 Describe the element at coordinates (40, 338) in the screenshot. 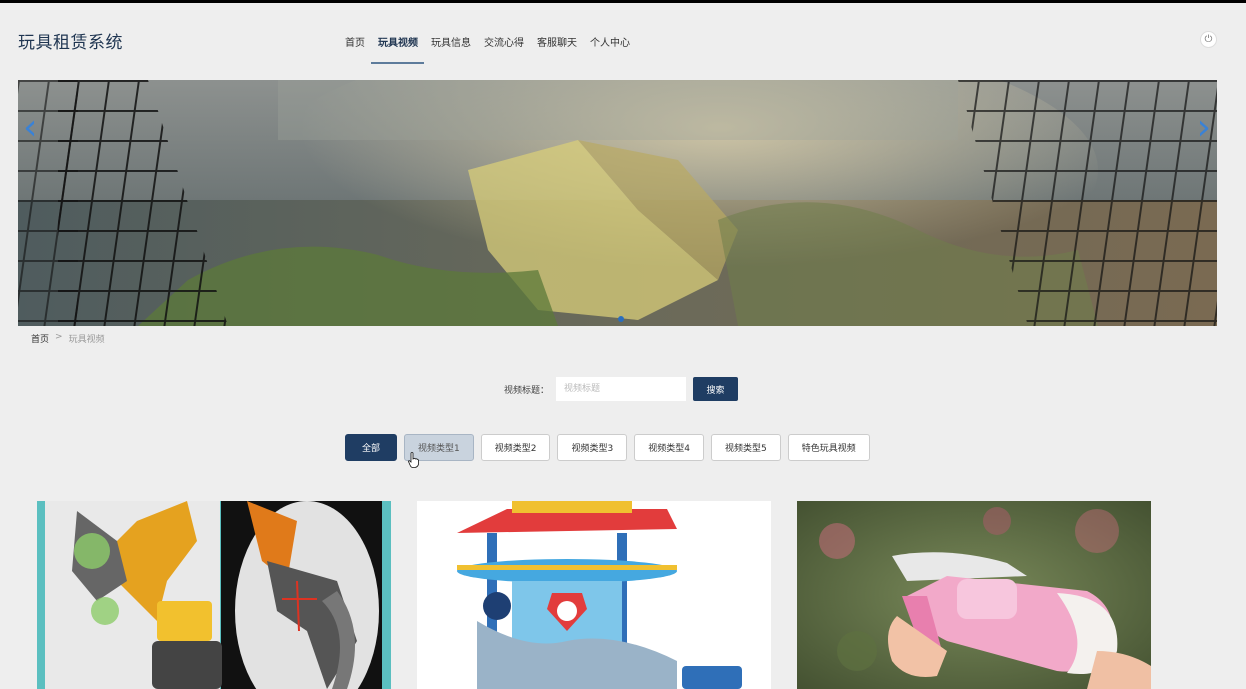

I see `breadcrumb-home: 首页` at that location.